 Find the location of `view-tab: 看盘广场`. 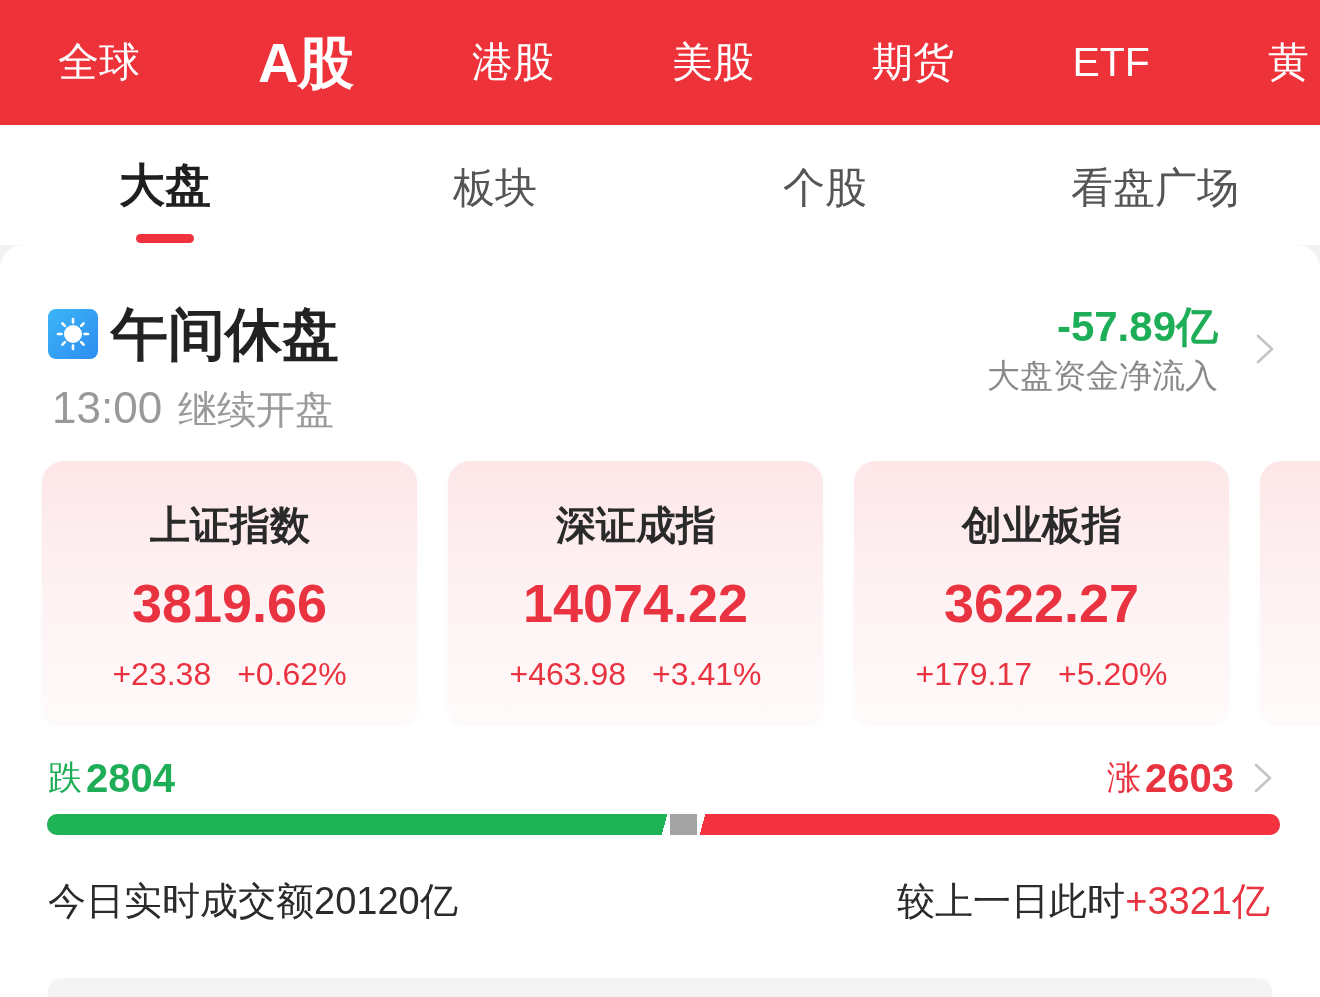

view-tab: 看盘广场 is located at coordinates (1155, 203).